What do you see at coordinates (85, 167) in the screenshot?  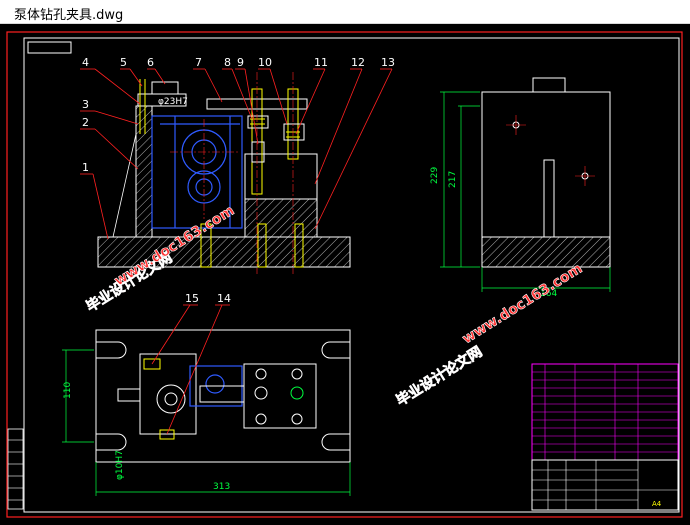 I see `callout-1: 1` at bounding box center [85, 167].